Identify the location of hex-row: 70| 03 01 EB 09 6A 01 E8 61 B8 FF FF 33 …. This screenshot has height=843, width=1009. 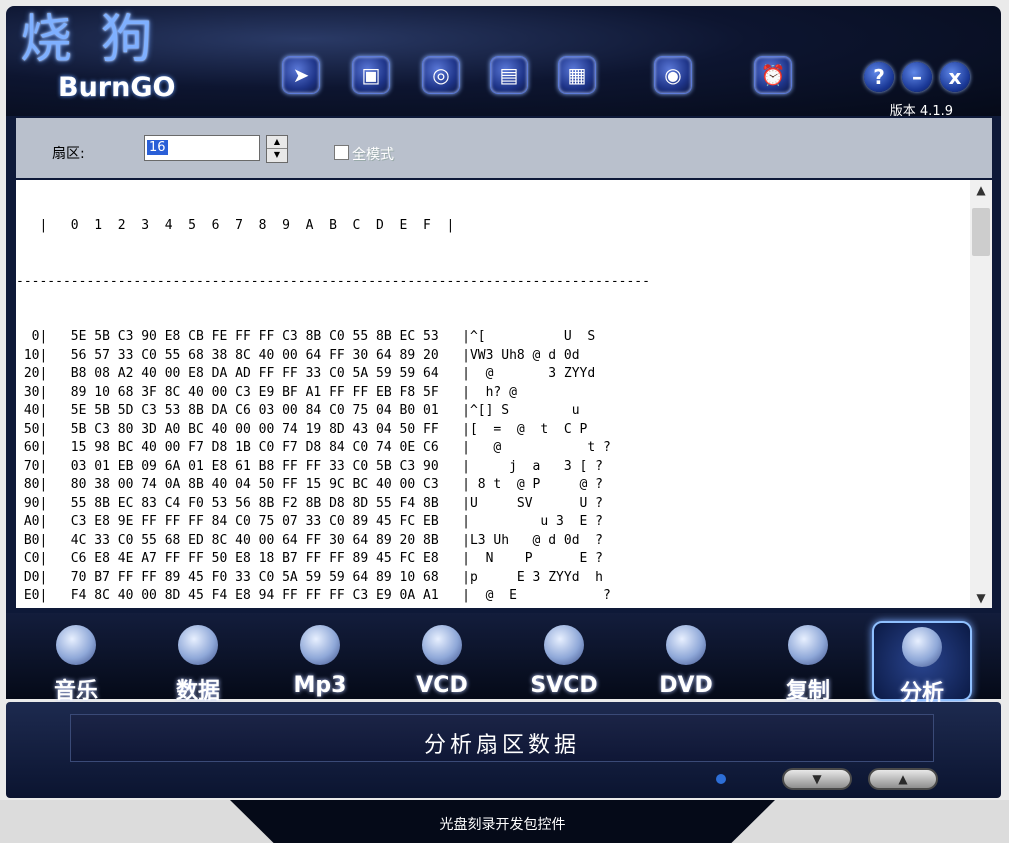
(309, 466).